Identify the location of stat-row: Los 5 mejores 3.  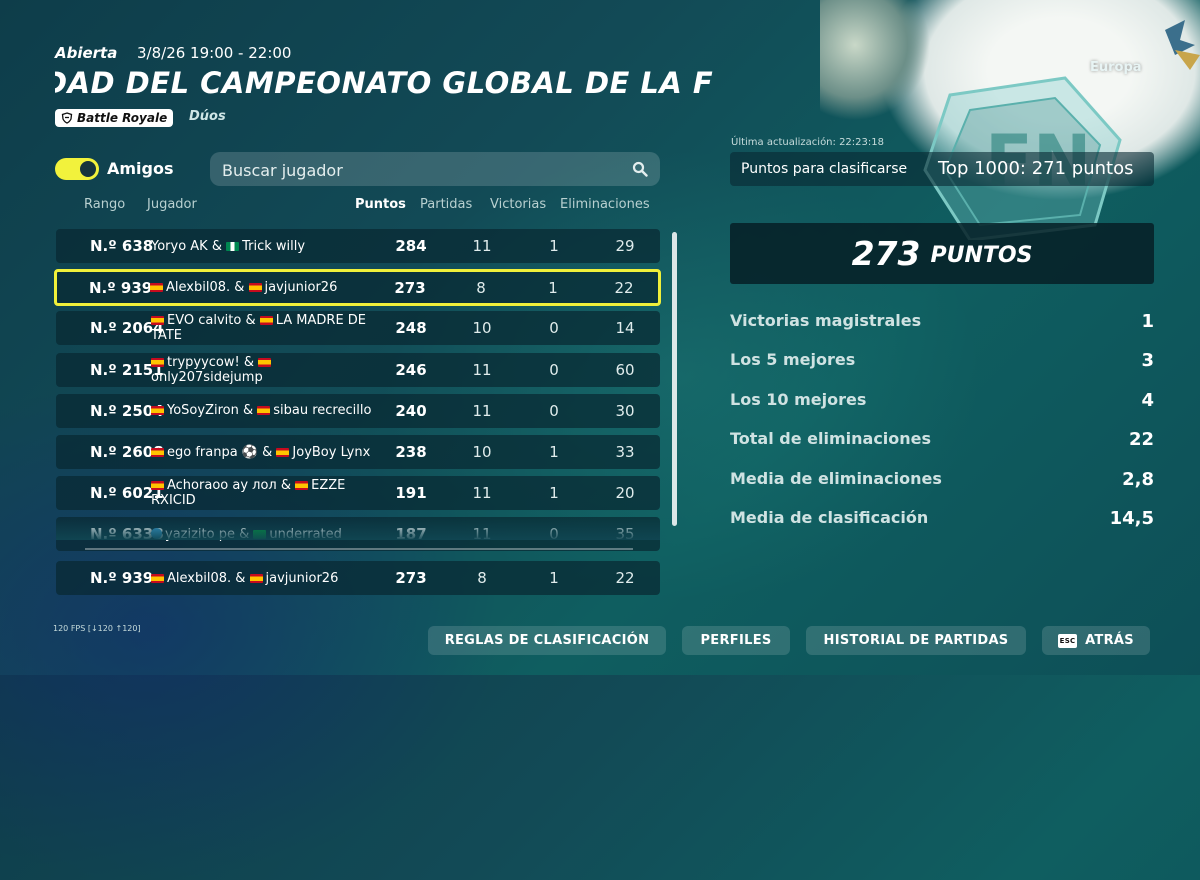
(942, 362).